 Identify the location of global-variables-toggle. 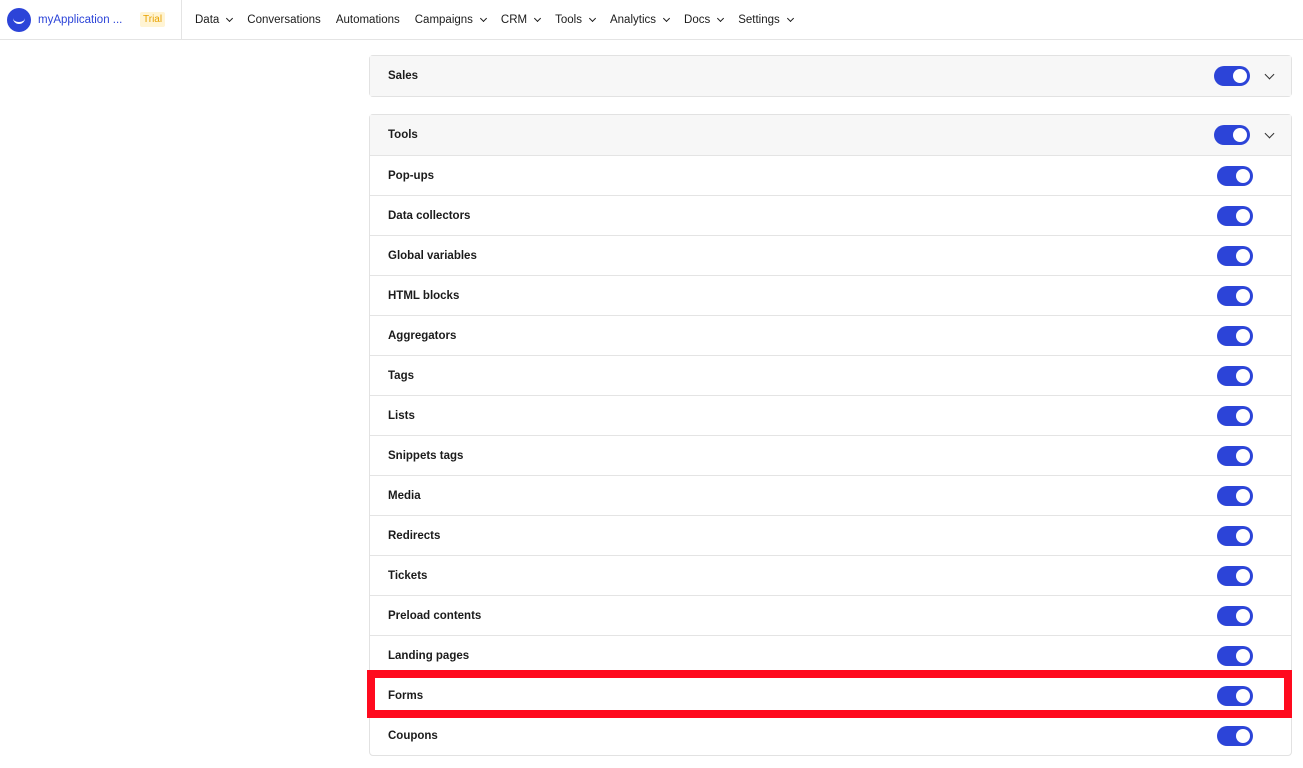
(1235, 255).